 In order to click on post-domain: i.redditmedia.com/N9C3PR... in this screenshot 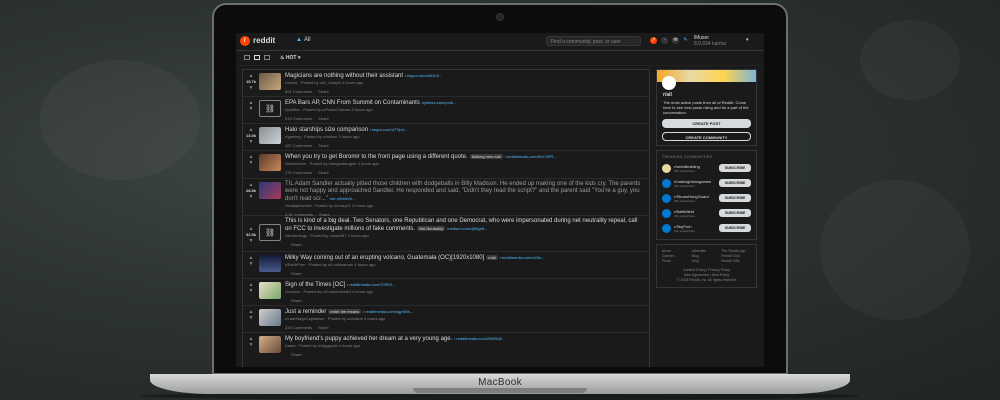, I will do `click(531, 156)`.